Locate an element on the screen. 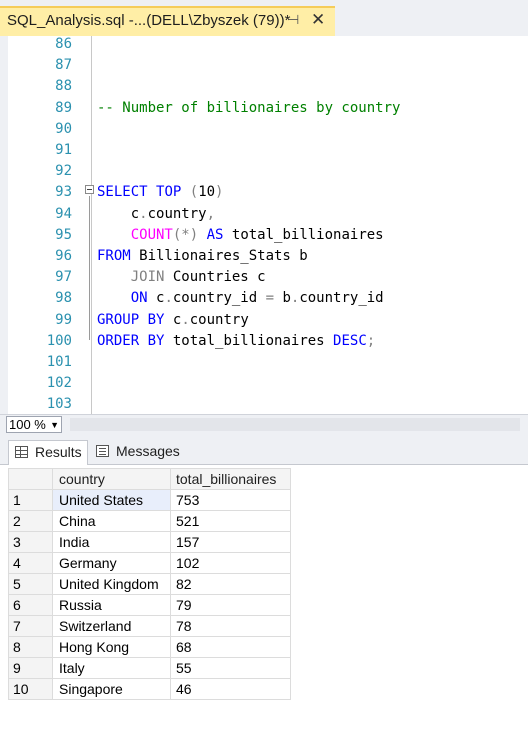 This screenshot has width=528, height=750. code-token: (*) is located at coordinates (185, 234).